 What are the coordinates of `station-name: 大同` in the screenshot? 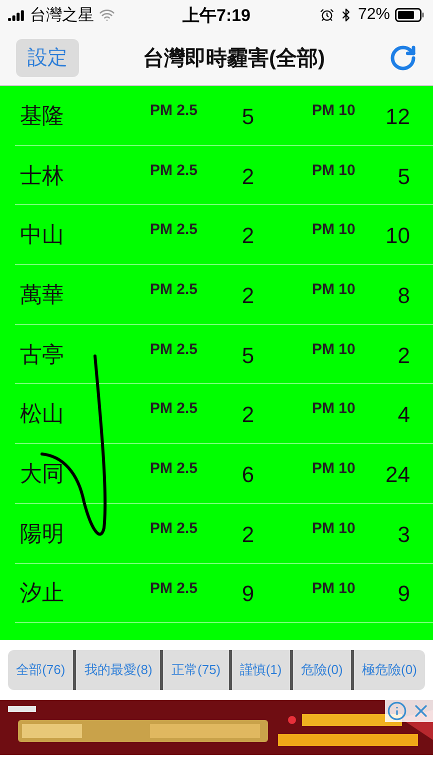 It's located at (42, 474).